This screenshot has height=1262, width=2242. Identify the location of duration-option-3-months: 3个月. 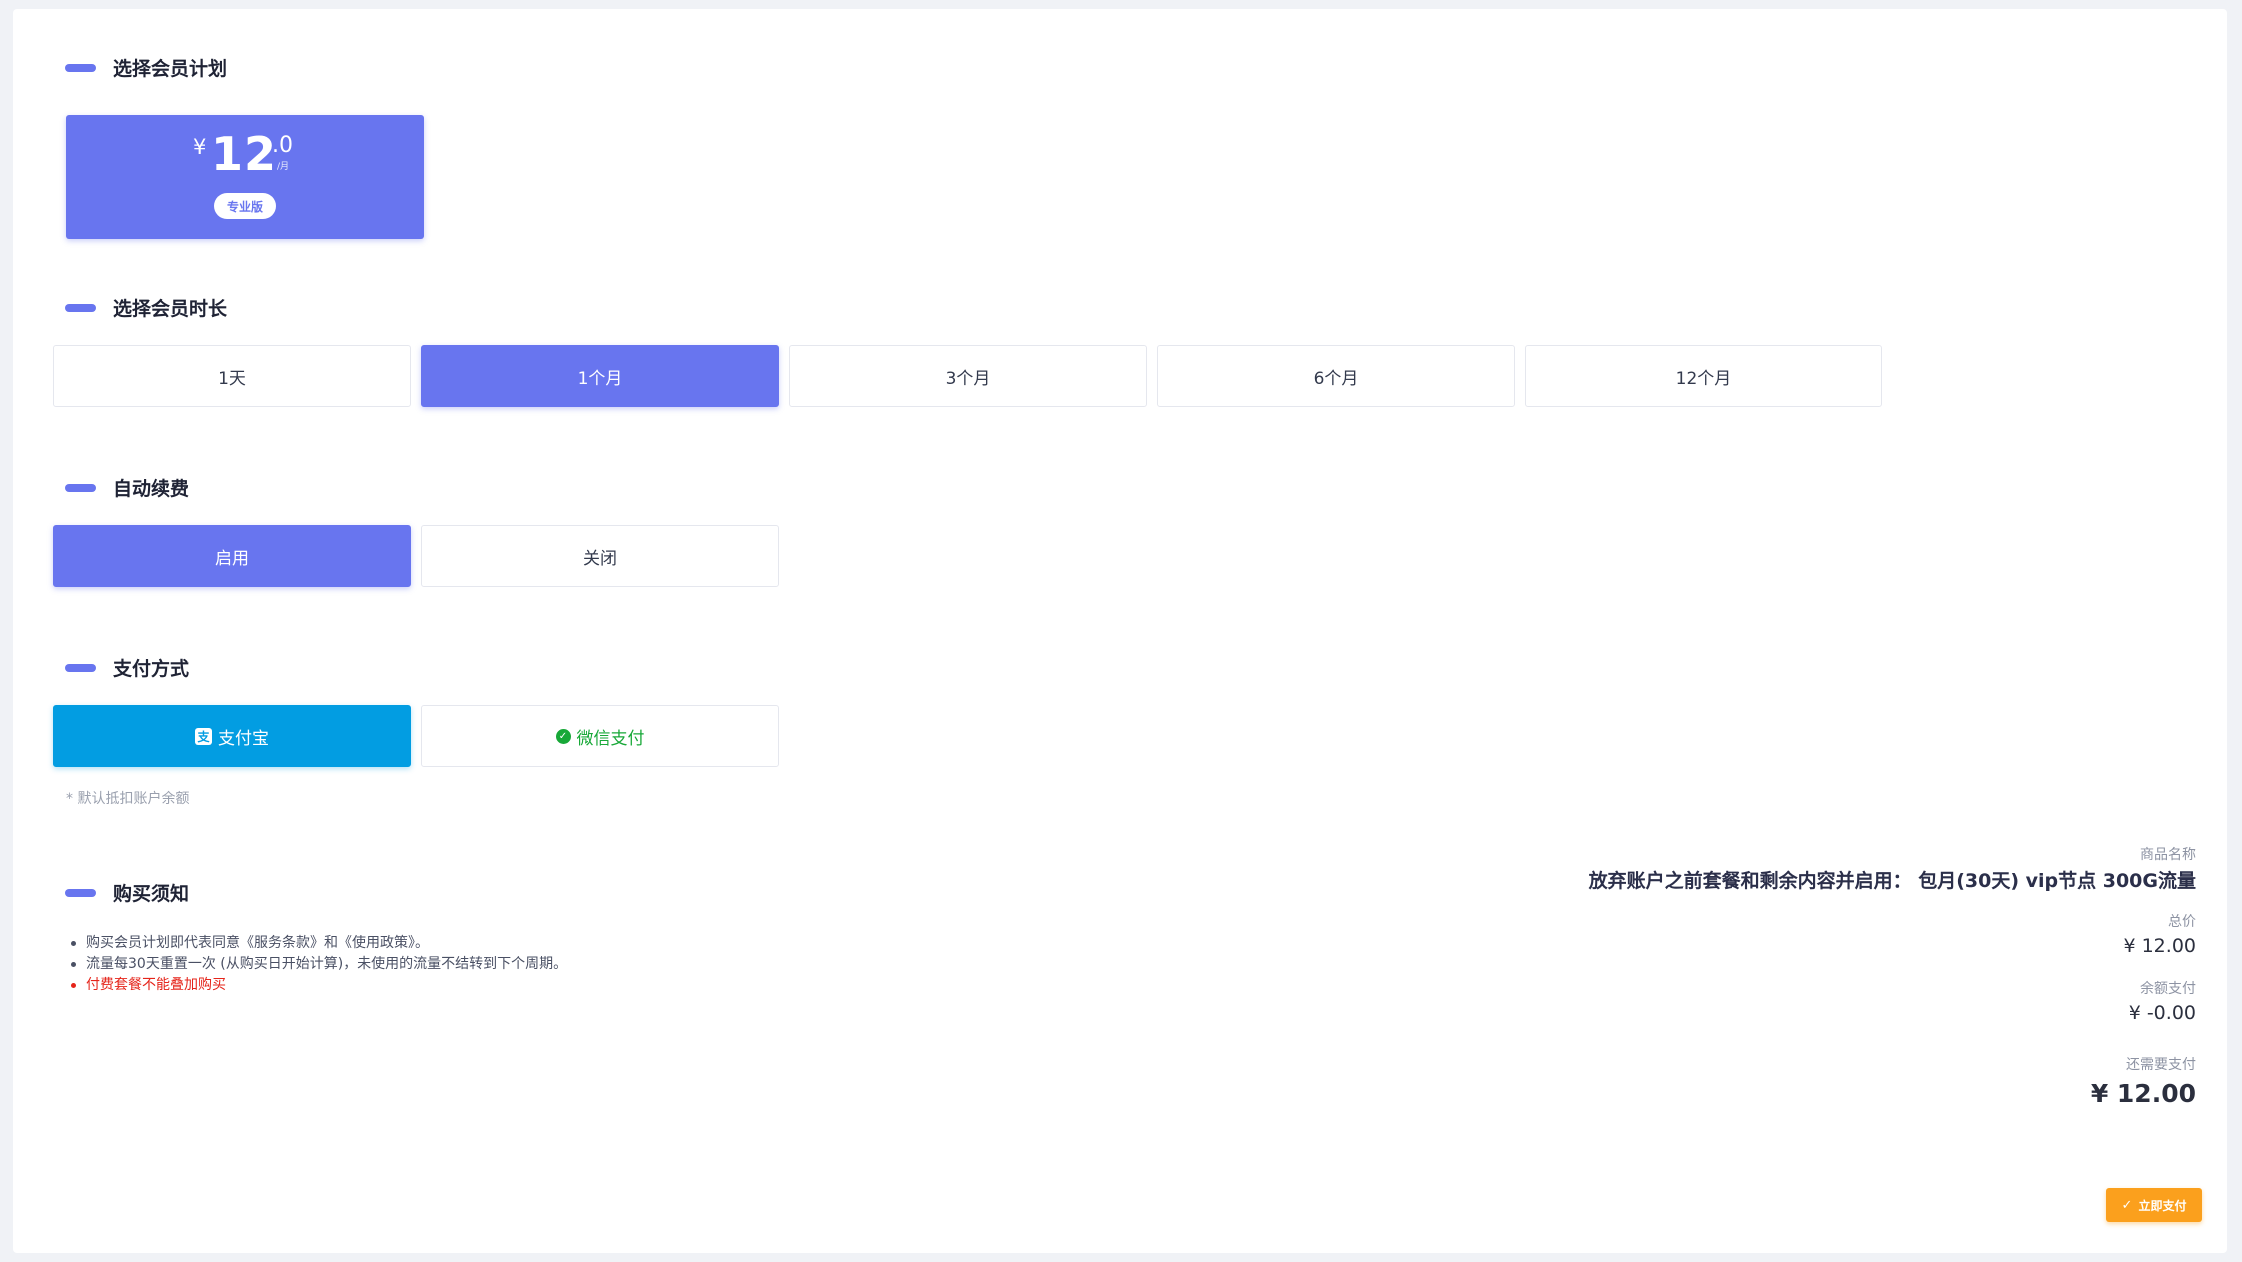
(968, 376).